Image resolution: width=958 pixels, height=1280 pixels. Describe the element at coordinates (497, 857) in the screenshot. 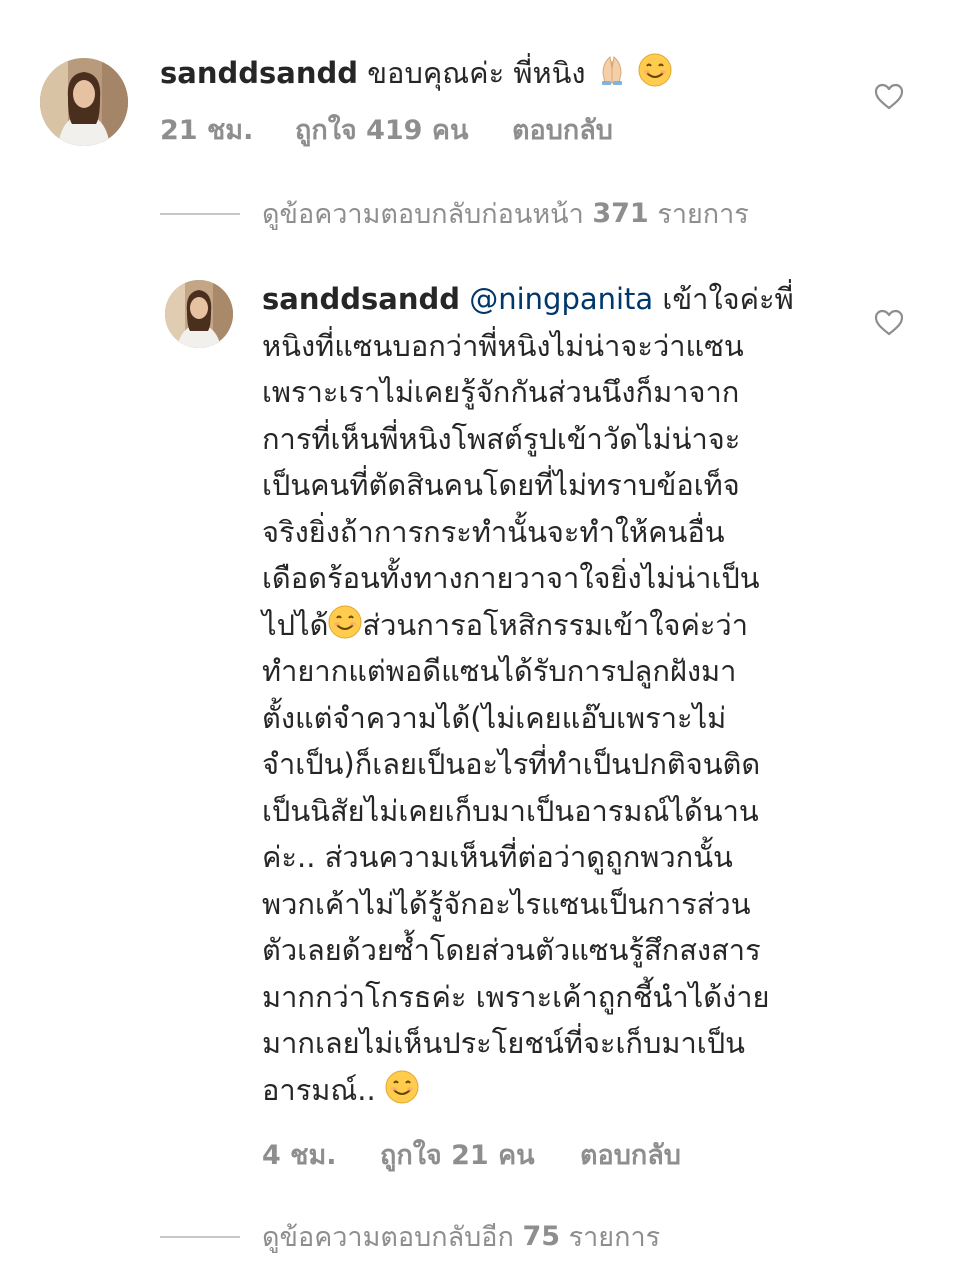

I see `comment-line: ค่ะ.. ส่วนความเห็นที่ต่อว่าดูถูกพวกนั้น` at that location.